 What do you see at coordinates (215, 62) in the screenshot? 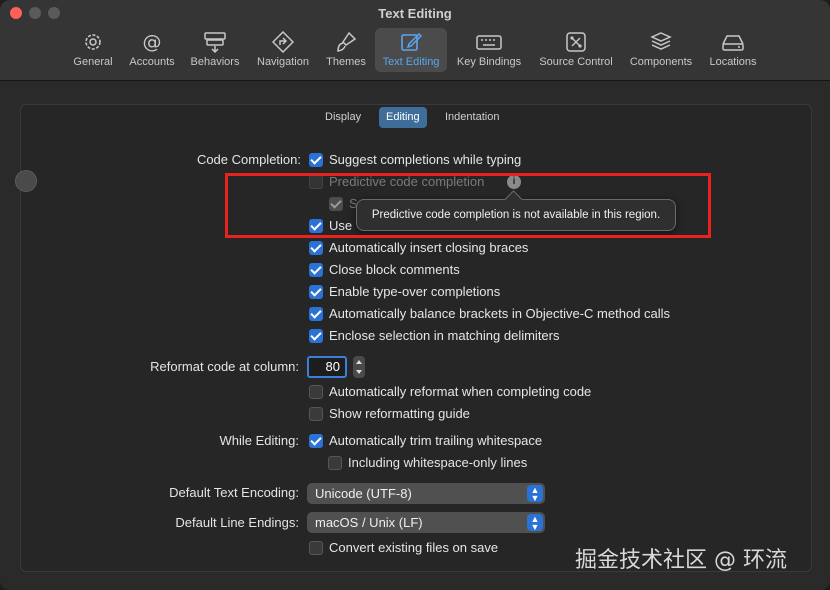
I see `toolbar-label: Behaviors` at bounding box center [215, 62].